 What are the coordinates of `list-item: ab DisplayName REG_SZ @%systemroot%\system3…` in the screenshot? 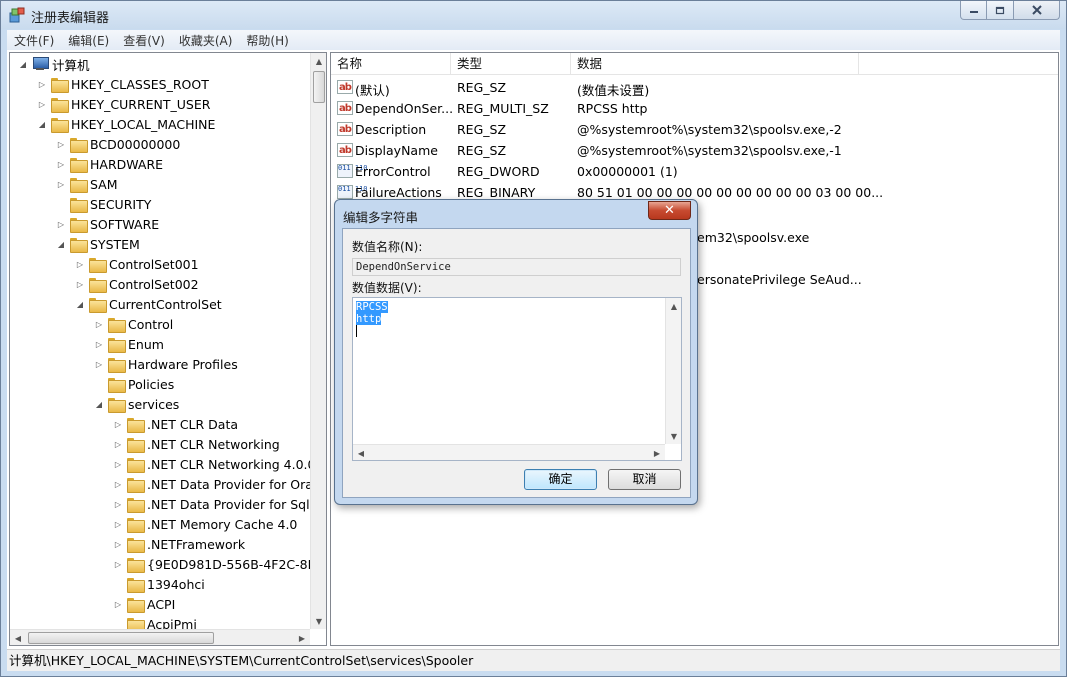 It's located at (694, 150).